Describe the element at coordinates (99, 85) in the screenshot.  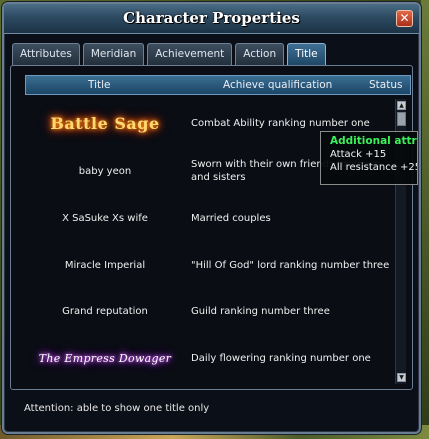
I see `column-header-title: Title` at that location.